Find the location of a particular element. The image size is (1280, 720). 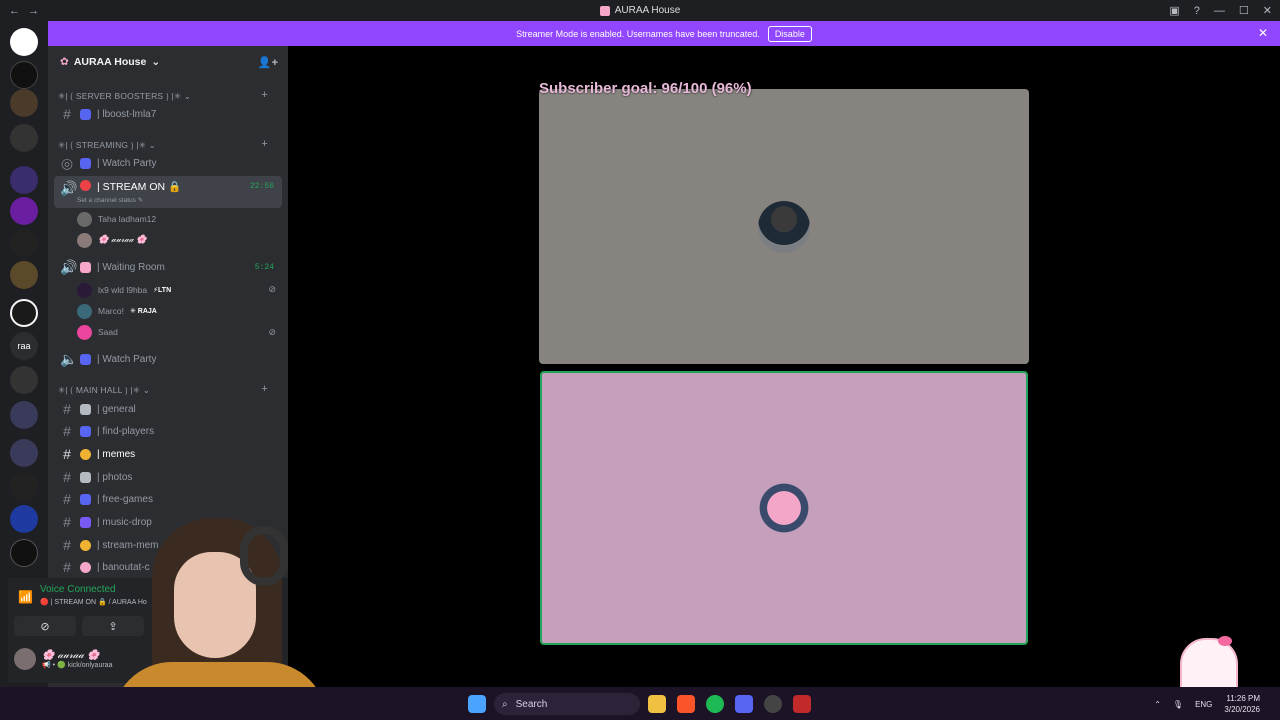

back-arrow-icon: ← is located at coordinates (14, 11).